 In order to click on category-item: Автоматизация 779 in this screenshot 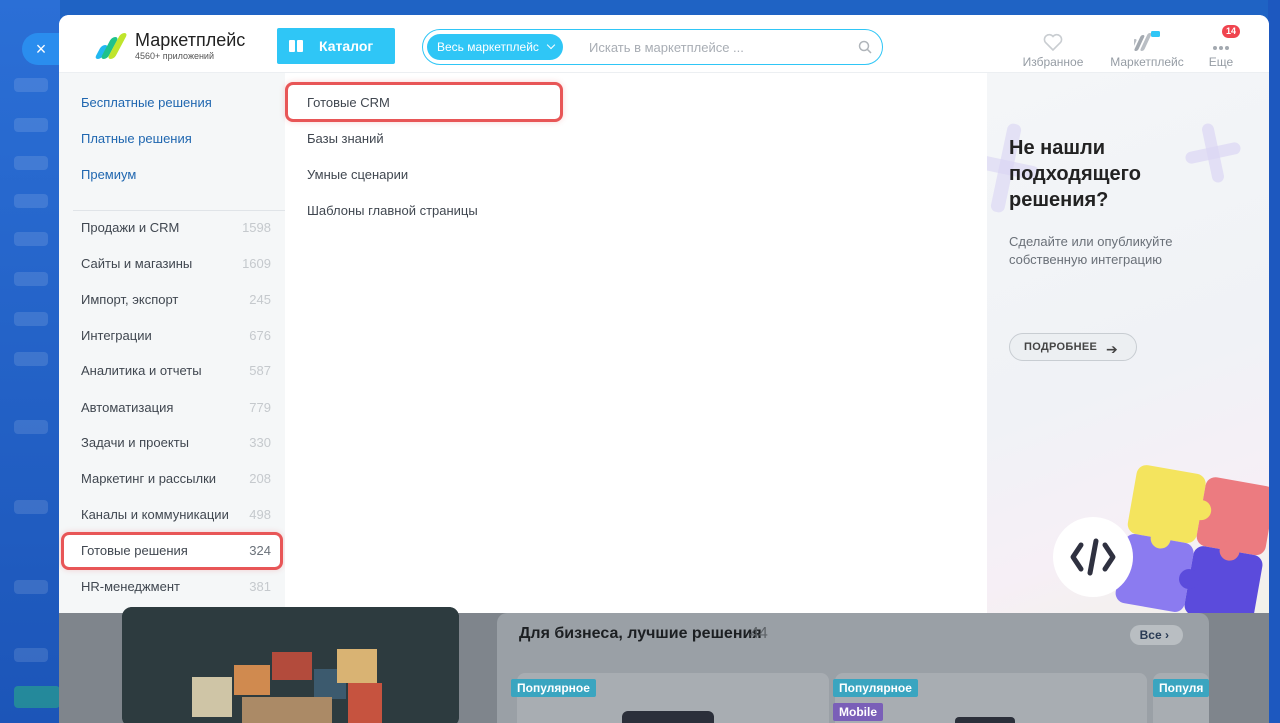, I will do `click(176, 407)`.